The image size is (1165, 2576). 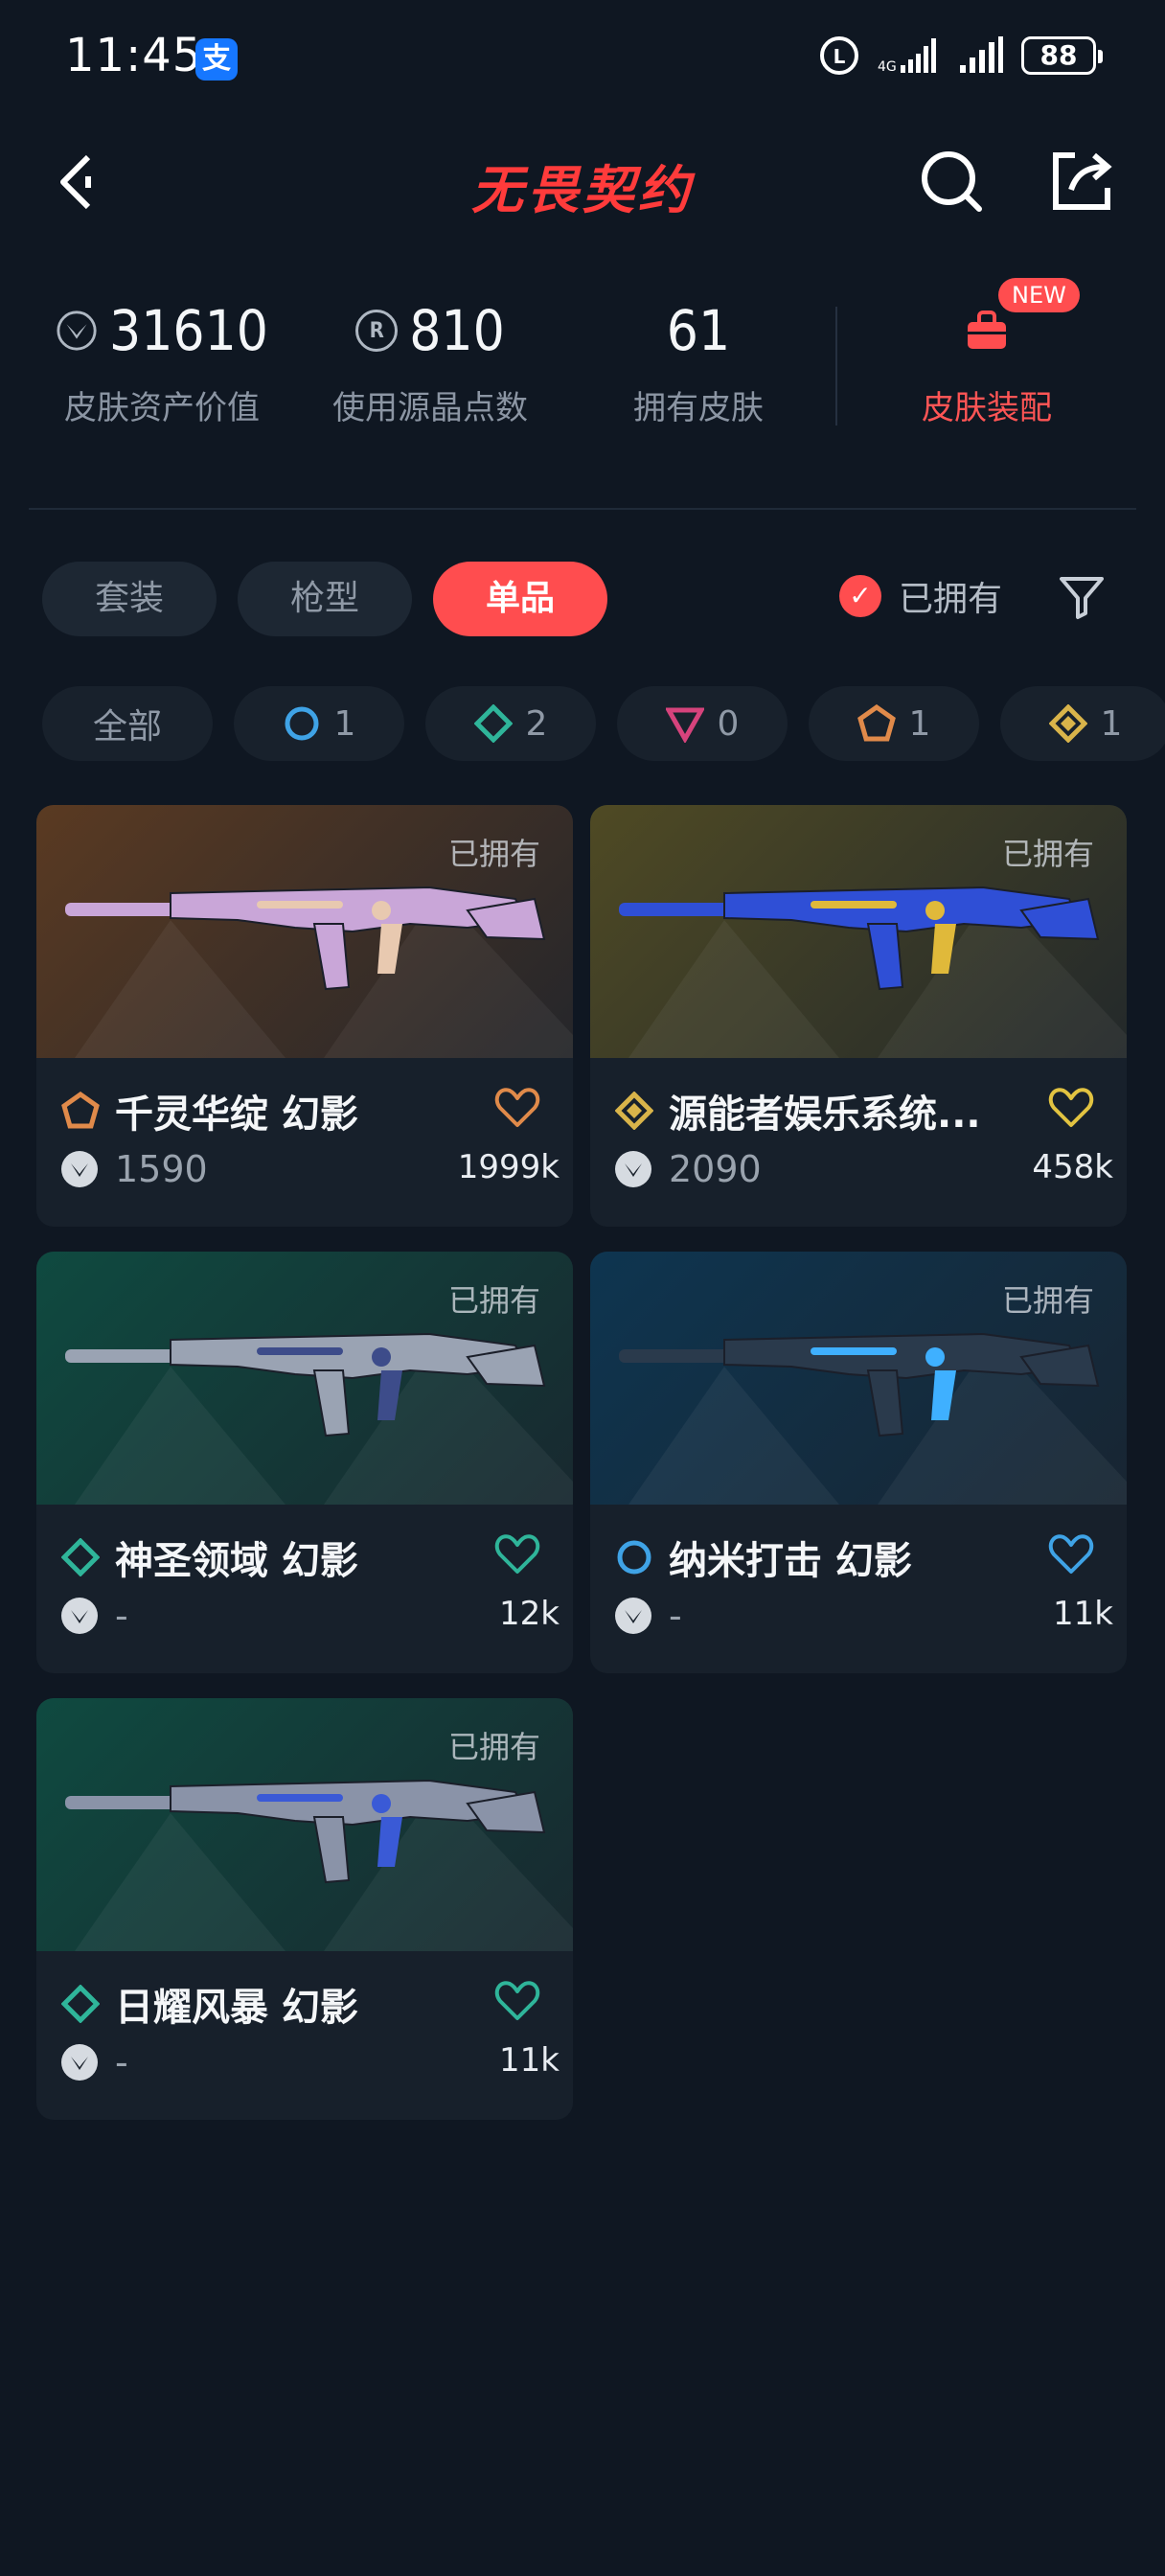 I want to click on price-row: 1590, so click(x=134, y=1169).